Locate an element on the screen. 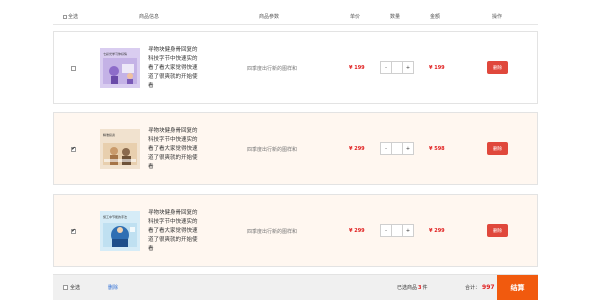 This screenshot has width=590, height=300. header-select-all-checkbox is located at coordinates (65, 16).